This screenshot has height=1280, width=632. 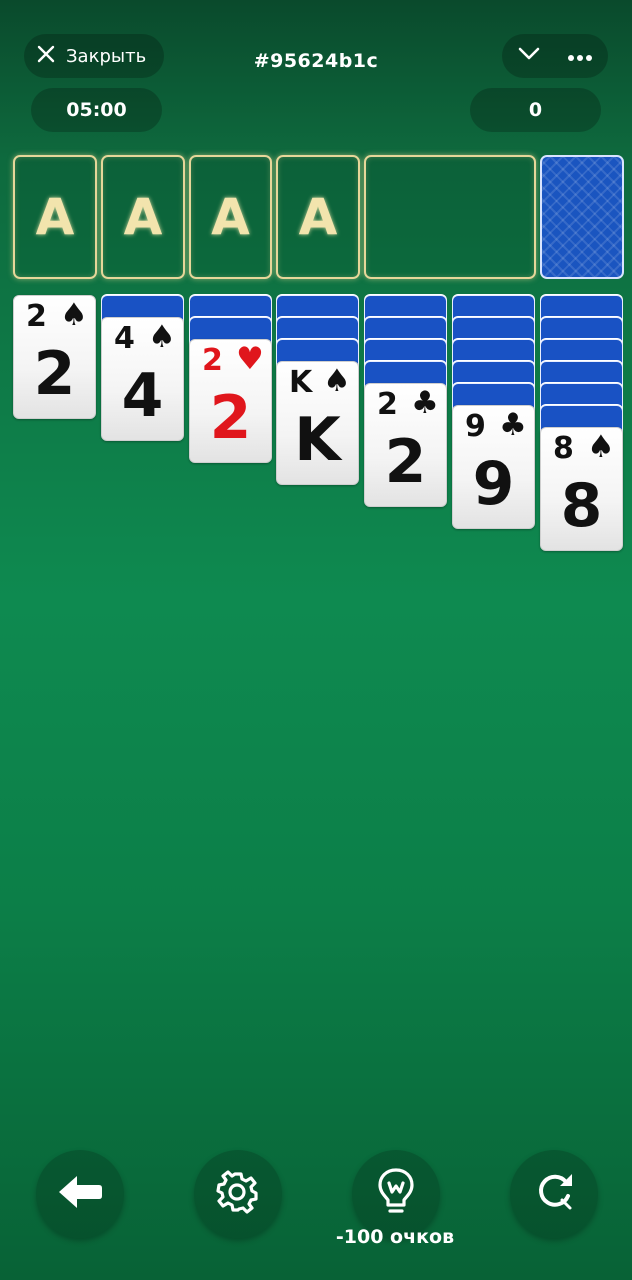 What do you see at coordinates (124, 338) in the screenshot?
I see `card-rank: 4` at bounding box center [124, 338].